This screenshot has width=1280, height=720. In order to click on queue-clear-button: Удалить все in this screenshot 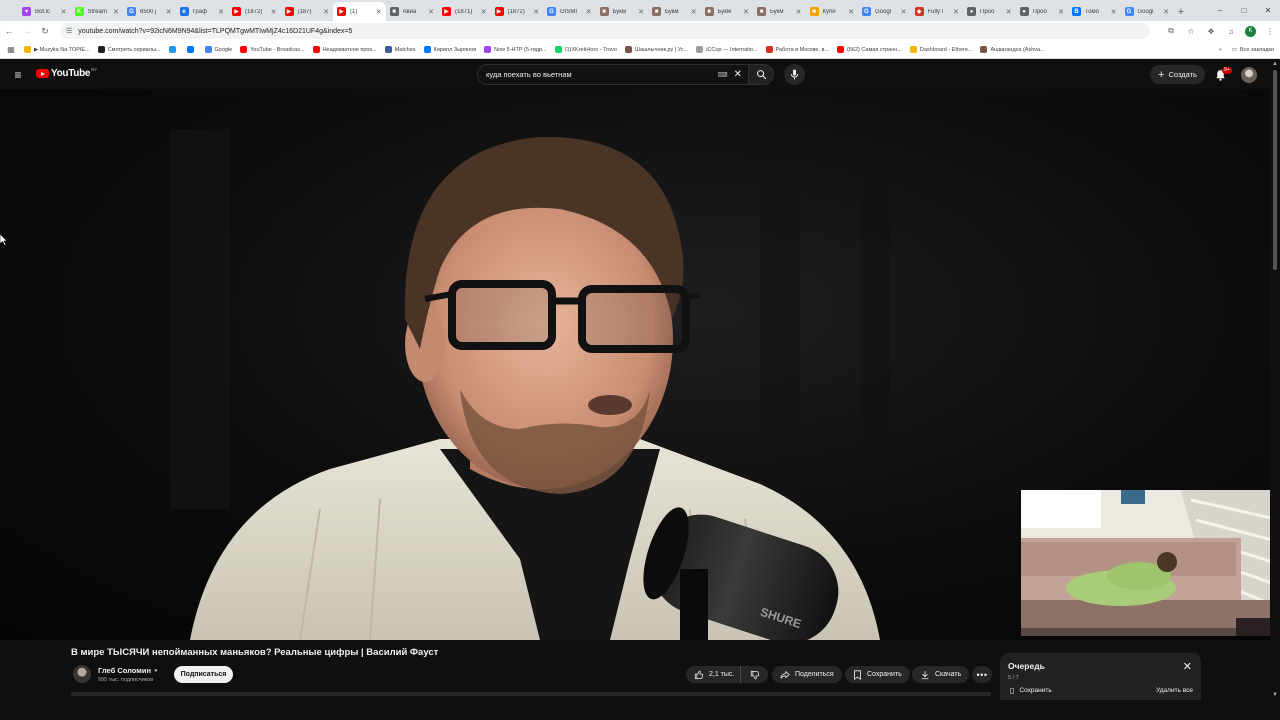, I will do `click(1174, 690)`.